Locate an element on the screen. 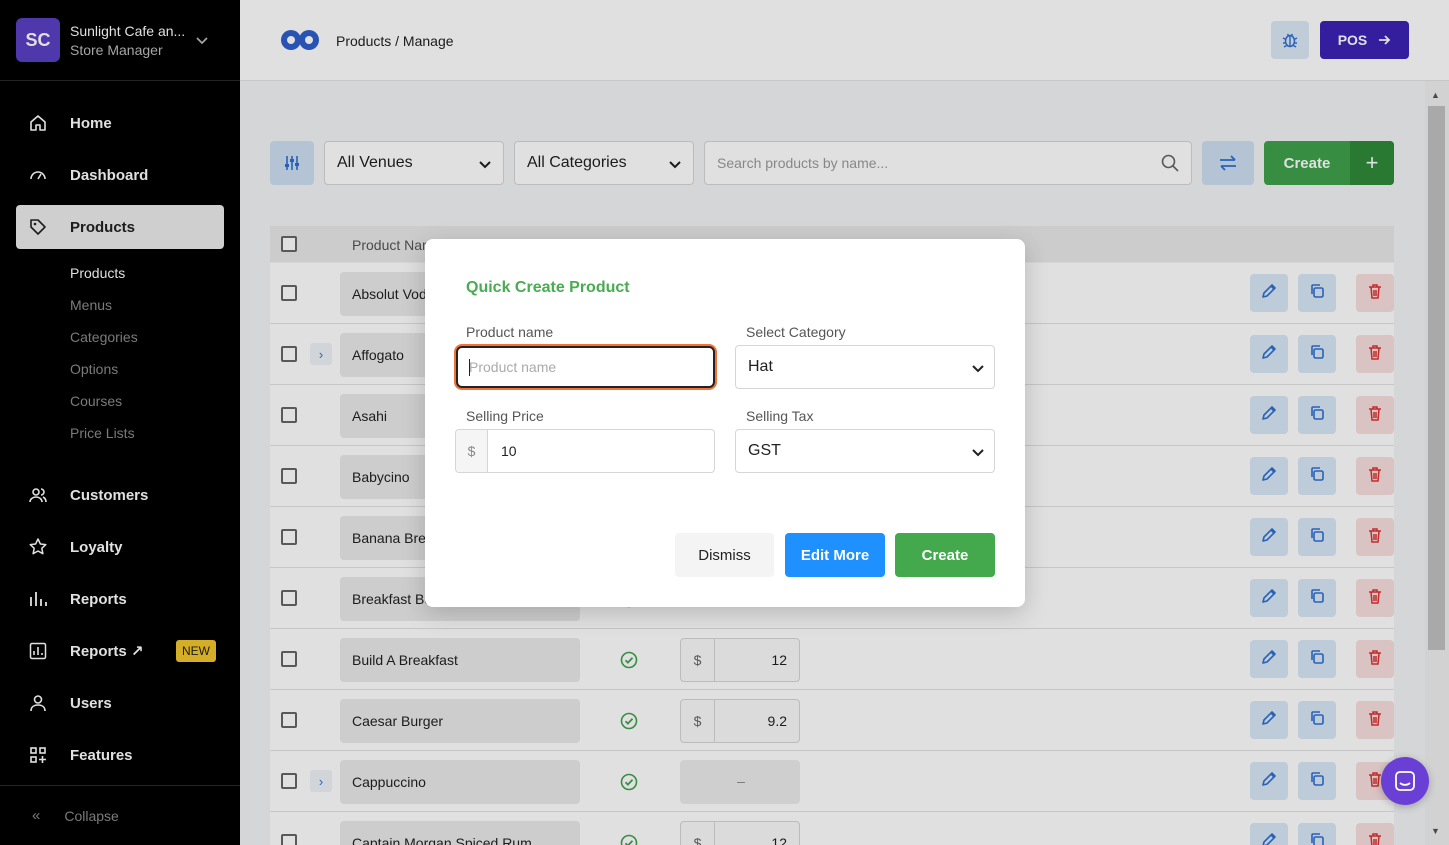 The height and width of the screenshot is (845, 1449). chat-icon is located at coordinates (1405, 781).